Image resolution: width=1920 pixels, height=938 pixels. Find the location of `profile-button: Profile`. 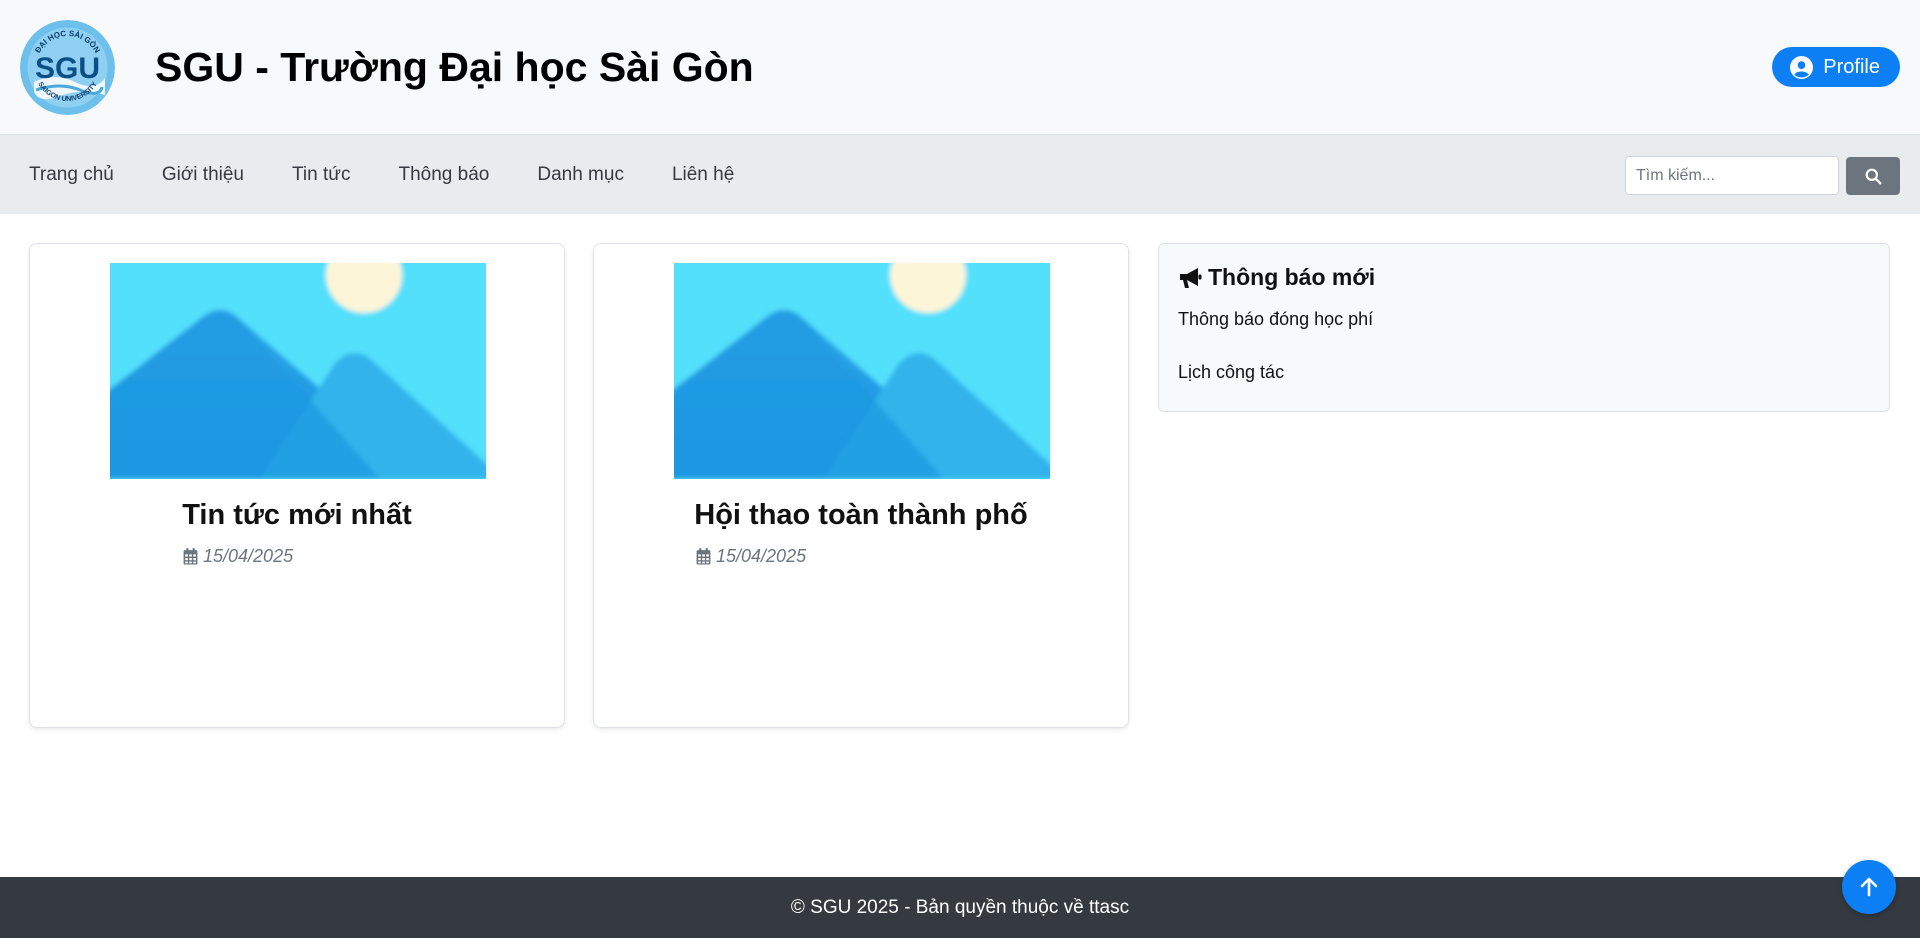

profile-button: Profile is located at coordinates (1836, 67).